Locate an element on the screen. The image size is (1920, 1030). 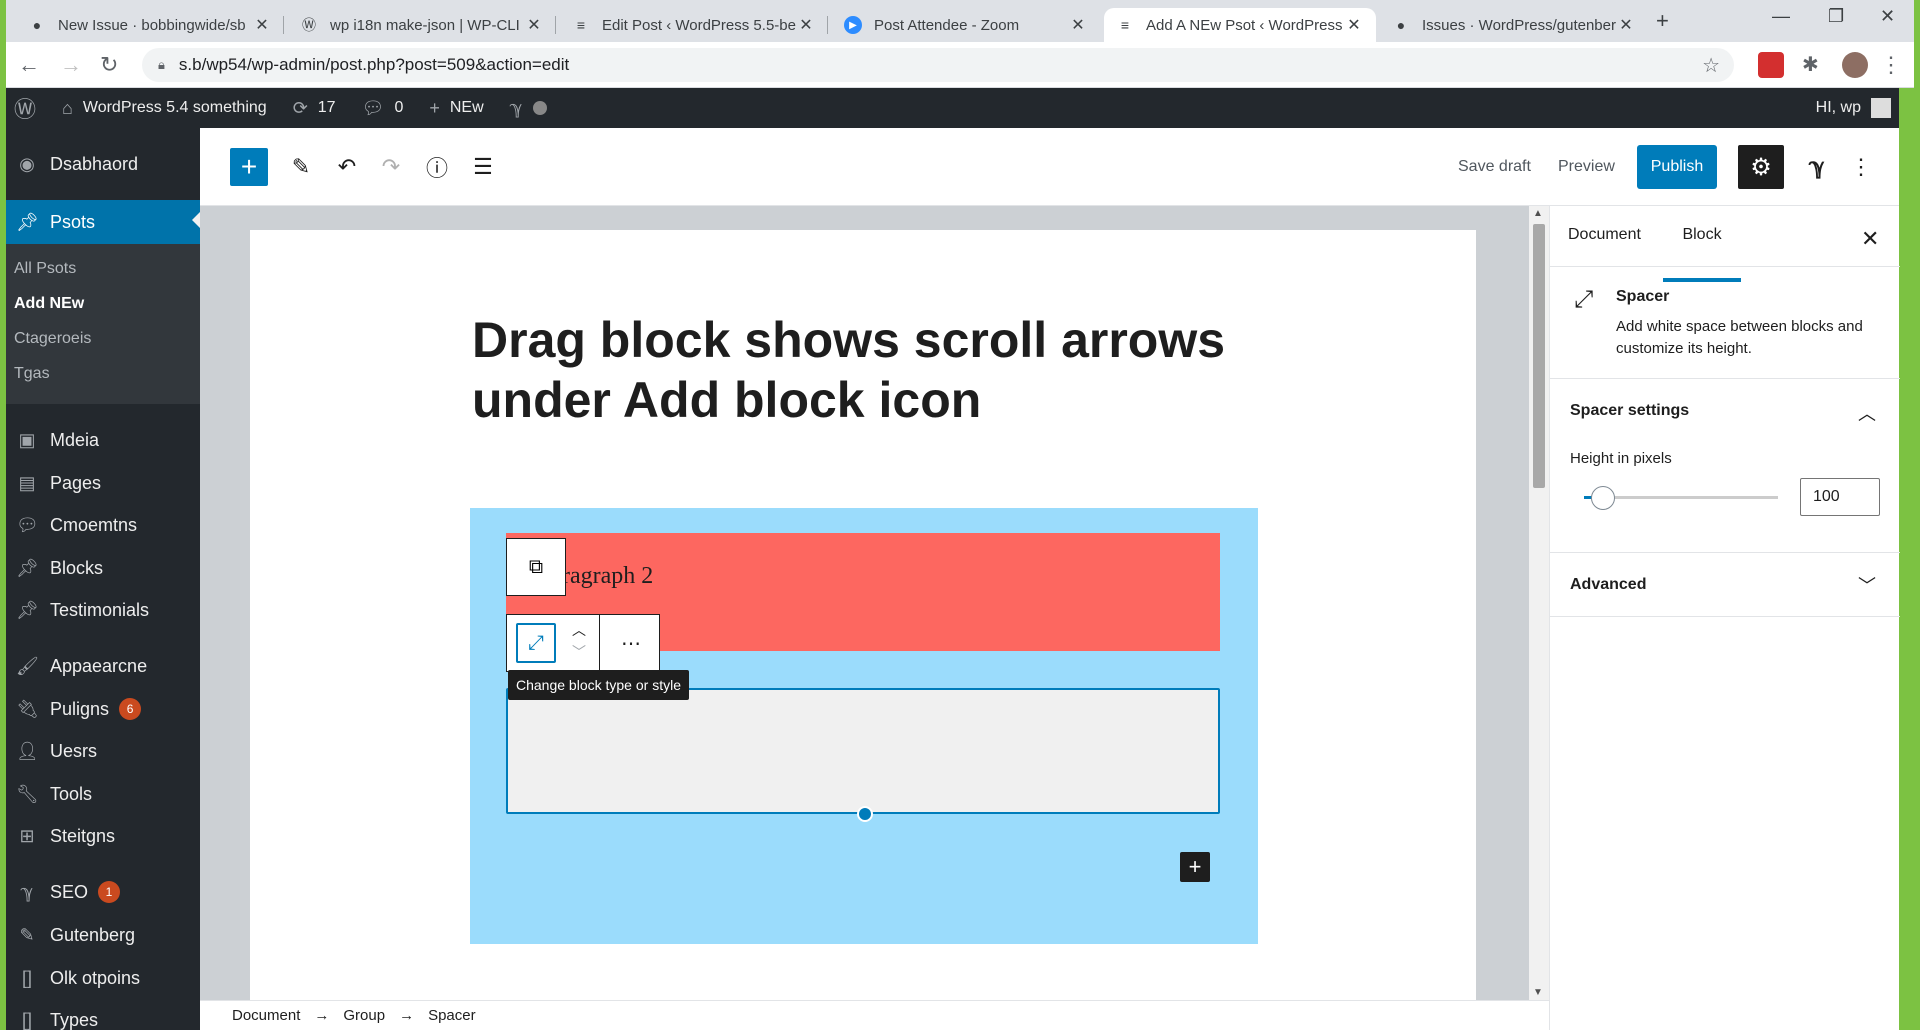
spacer-block is located at coordinates (863, 755).